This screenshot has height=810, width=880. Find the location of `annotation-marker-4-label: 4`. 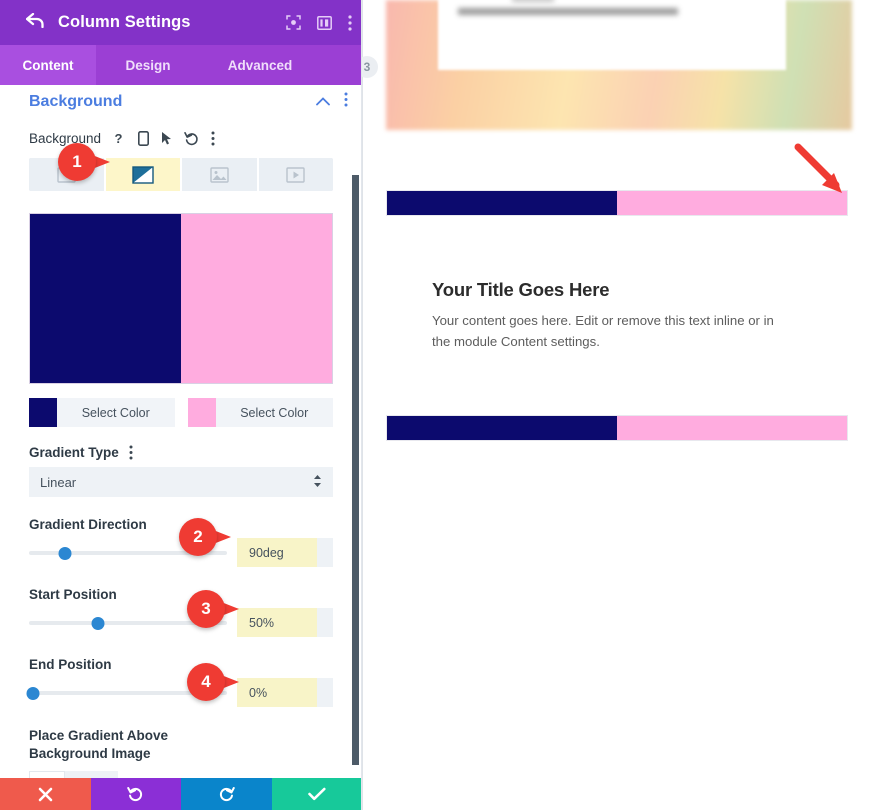

annotation-marker-4-label: 4 is located at coordinates (206, 681).